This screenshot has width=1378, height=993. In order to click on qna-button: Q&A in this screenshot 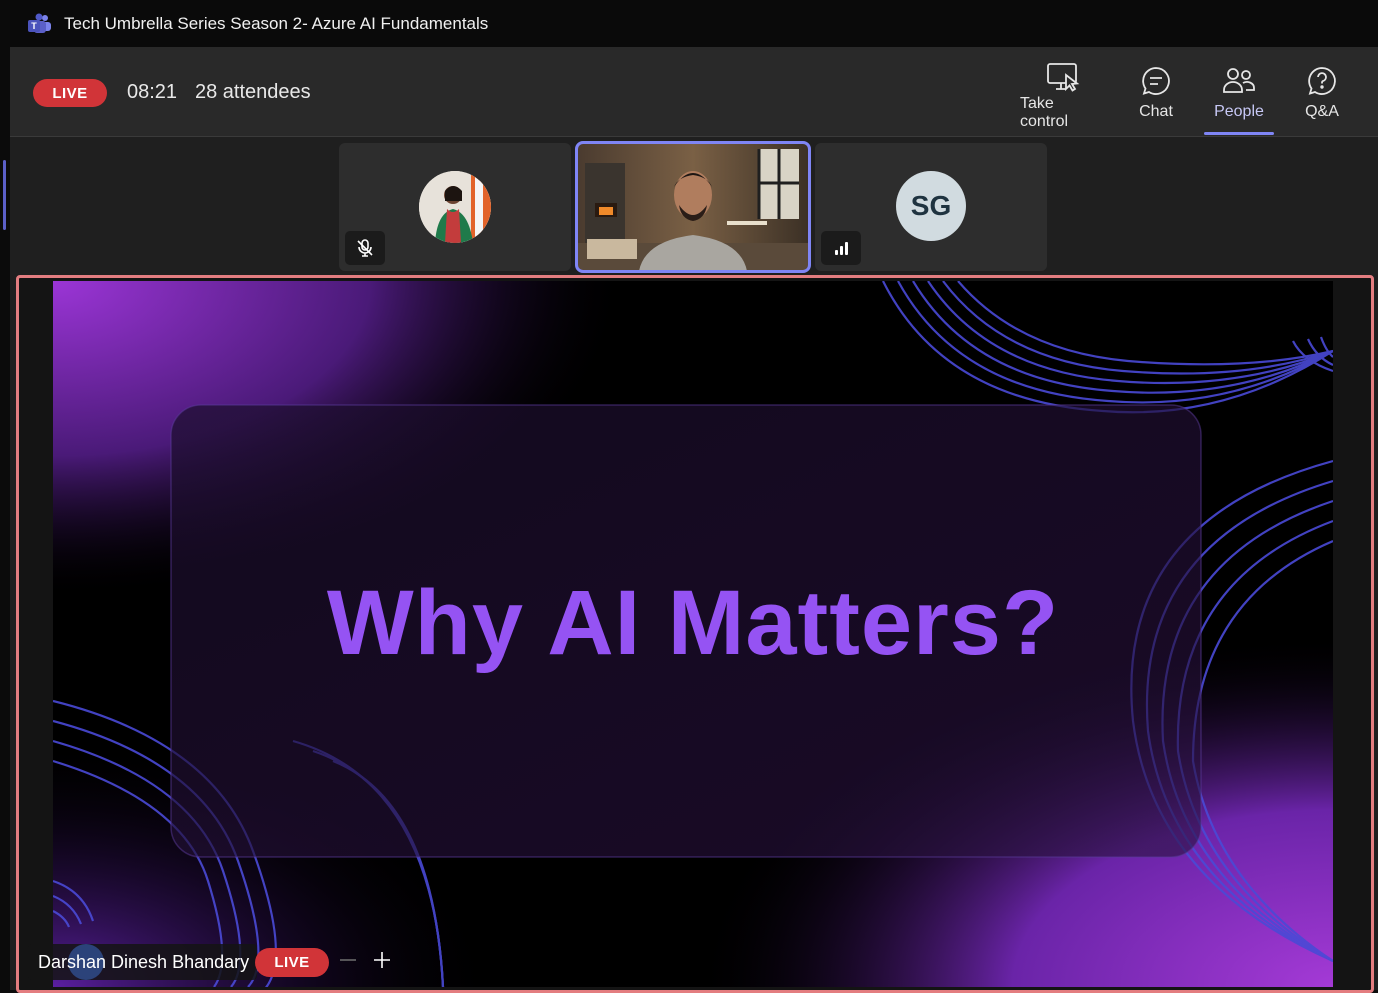, I will do `click(1322, 96)`.